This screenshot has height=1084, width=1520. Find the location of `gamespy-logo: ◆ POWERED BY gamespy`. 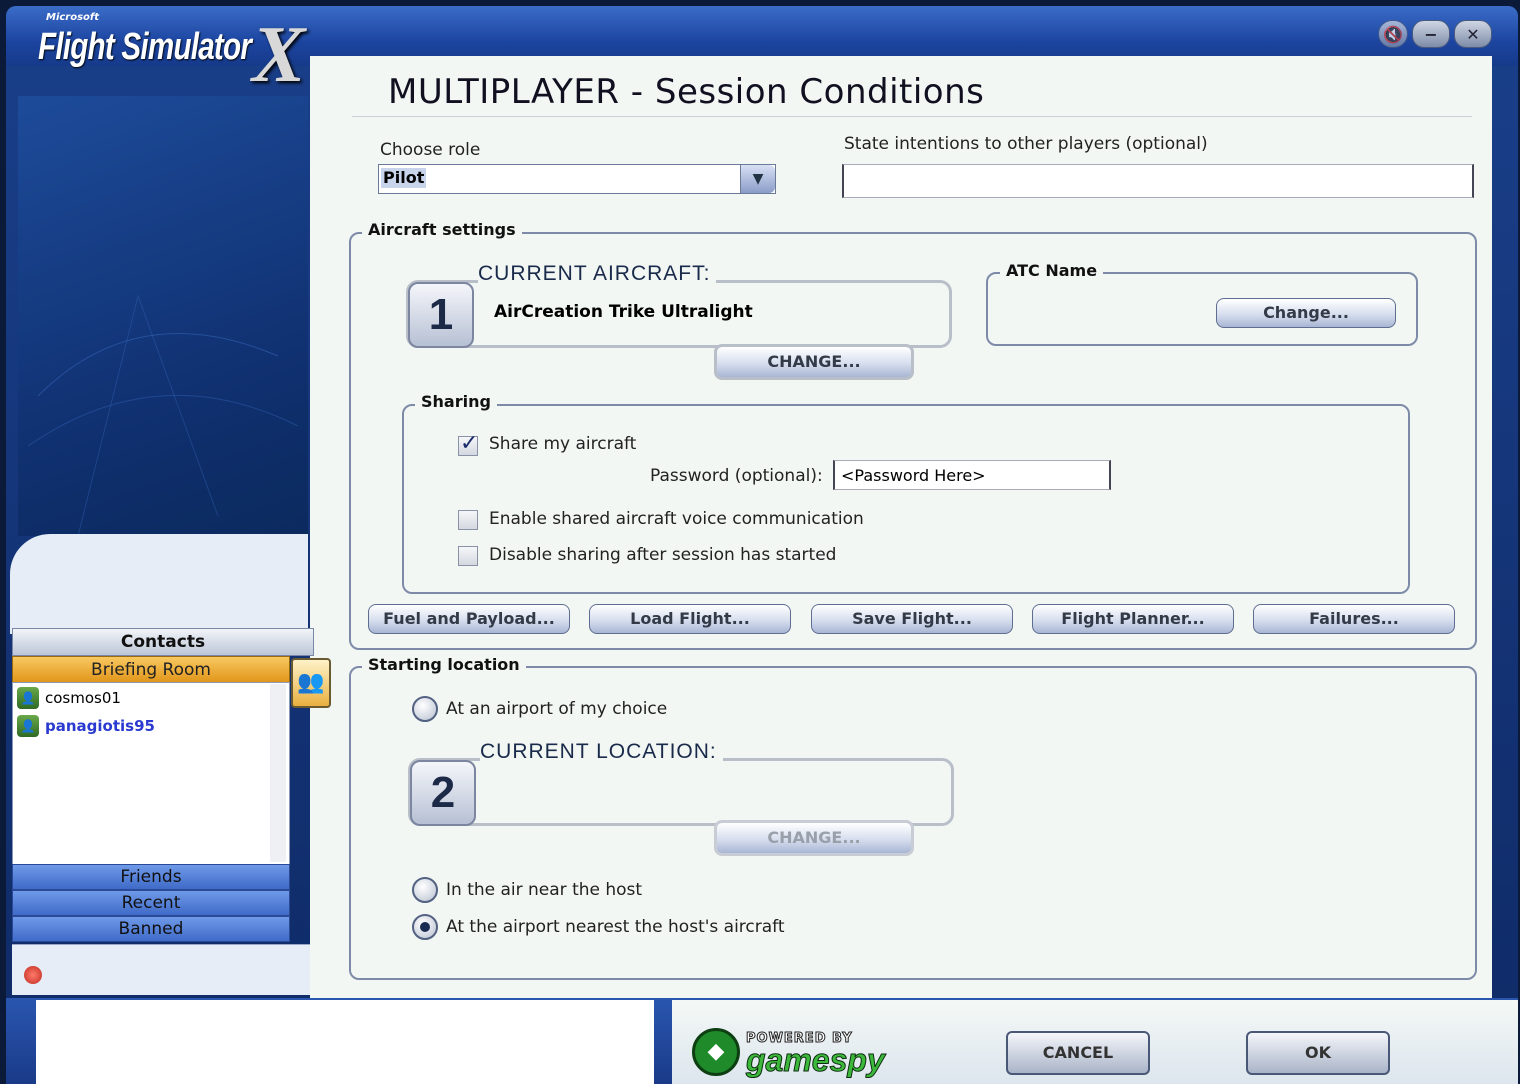

gamespy-logo: ◆ POWERED BY gamespy is located at coordinates (788, 1052).